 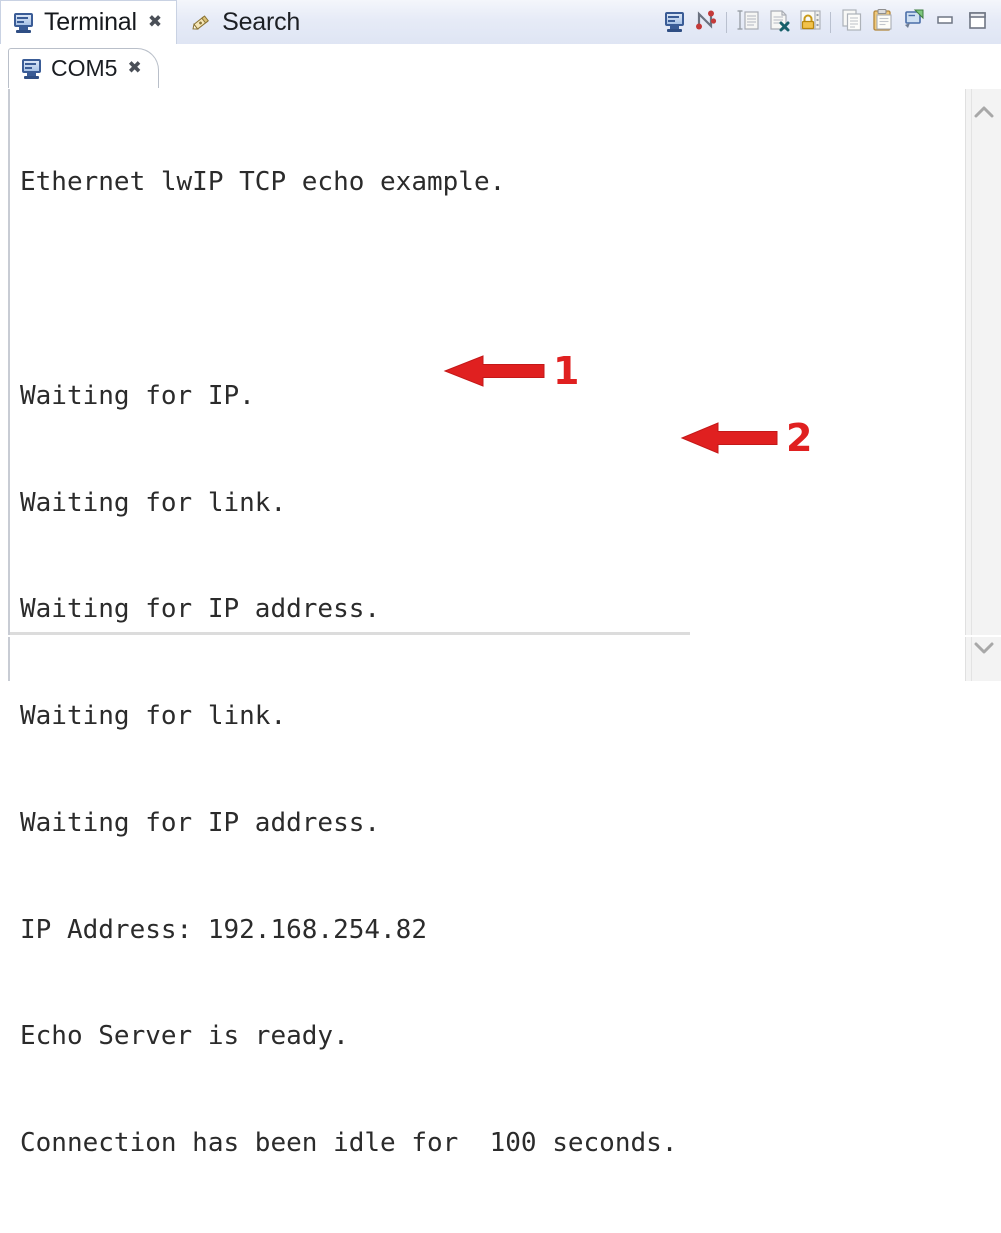 What do you see at coordinates (983, 385) in the screenshot?
I see `vertical-scrollbar` at bounding box center [983, 385].